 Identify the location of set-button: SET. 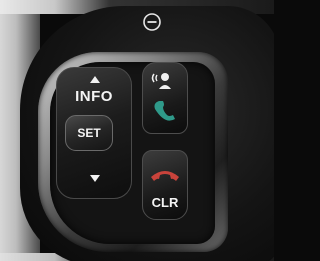
(89, 133).